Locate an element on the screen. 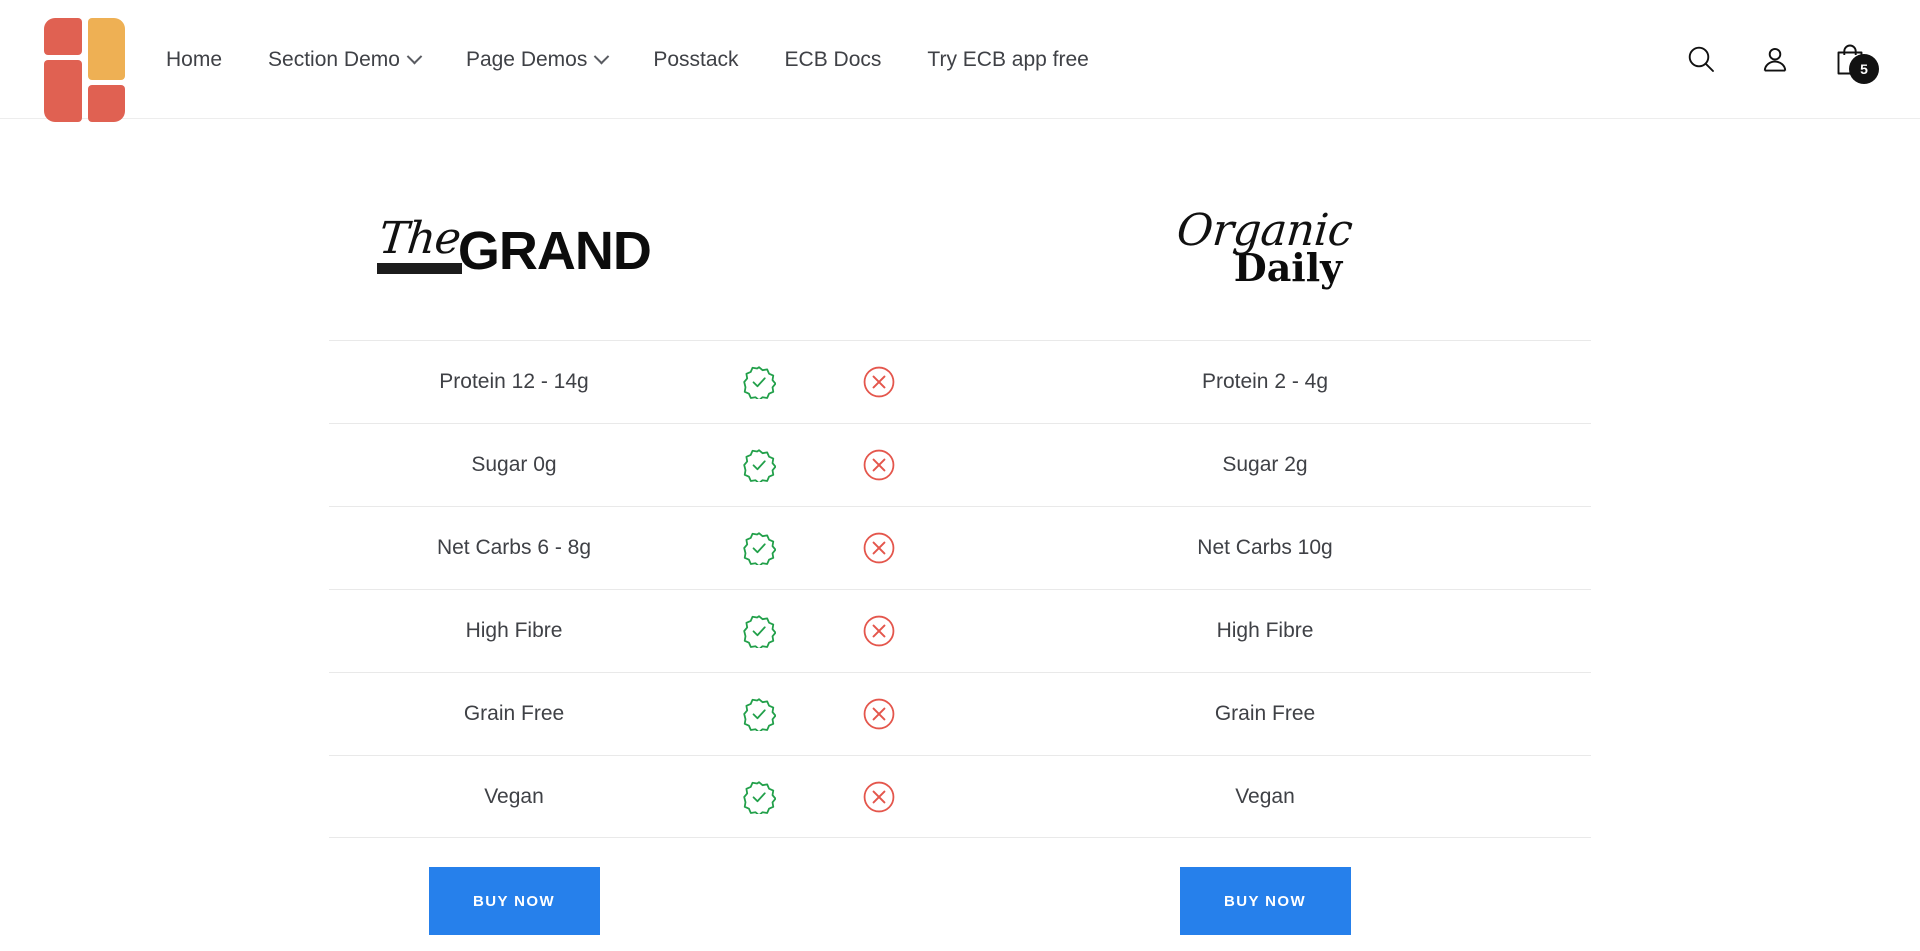  nav-item-section-demo: Section Demo is located at coordinates (344, 59).